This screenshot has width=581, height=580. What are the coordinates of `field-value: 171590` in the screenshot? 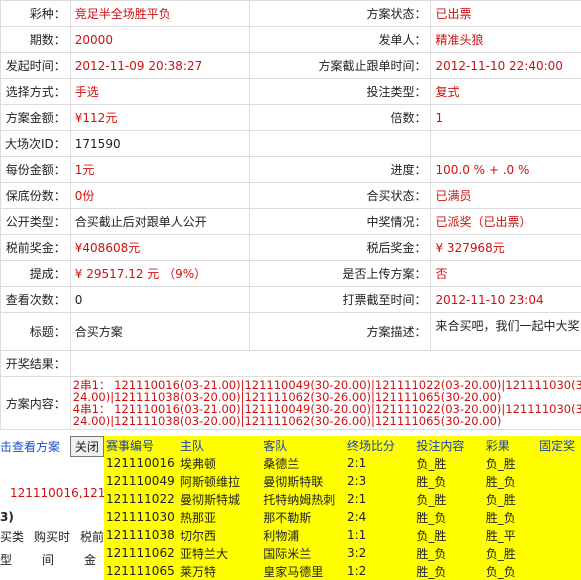 It's located at (160, 143).